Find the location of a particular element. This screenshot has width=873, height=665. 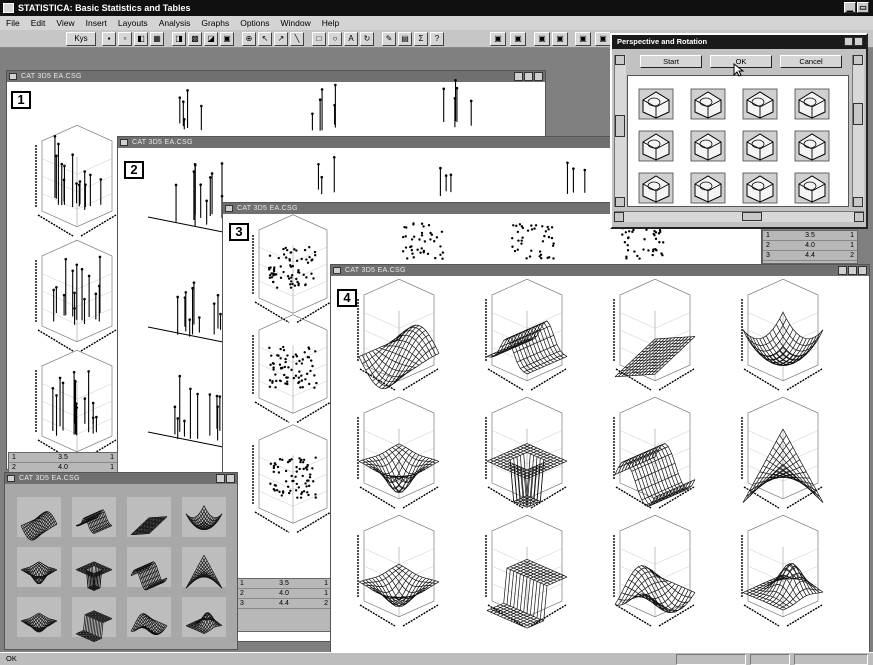

tb-right-icon: ▩ is located at coordinates (195, 39).